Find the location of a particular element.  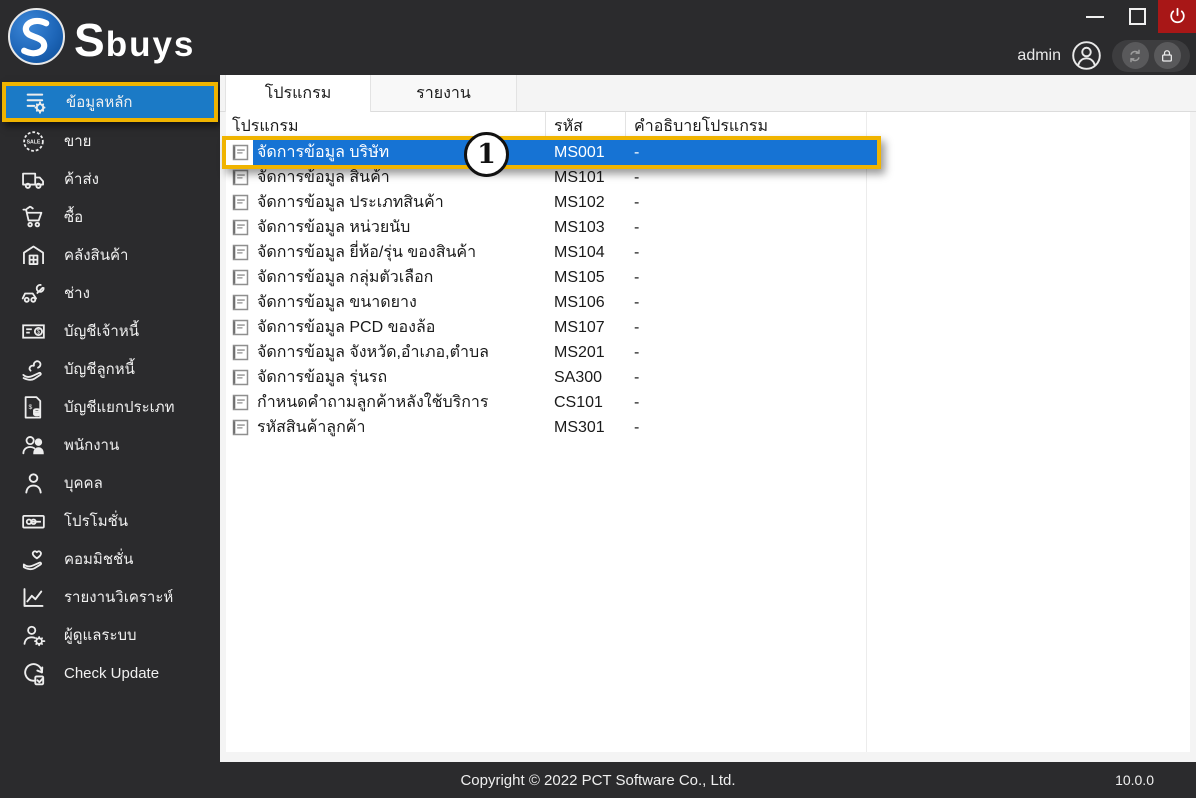

program-name: จัดการข้อมูล บริษัท is located at coordinates (323, 152).